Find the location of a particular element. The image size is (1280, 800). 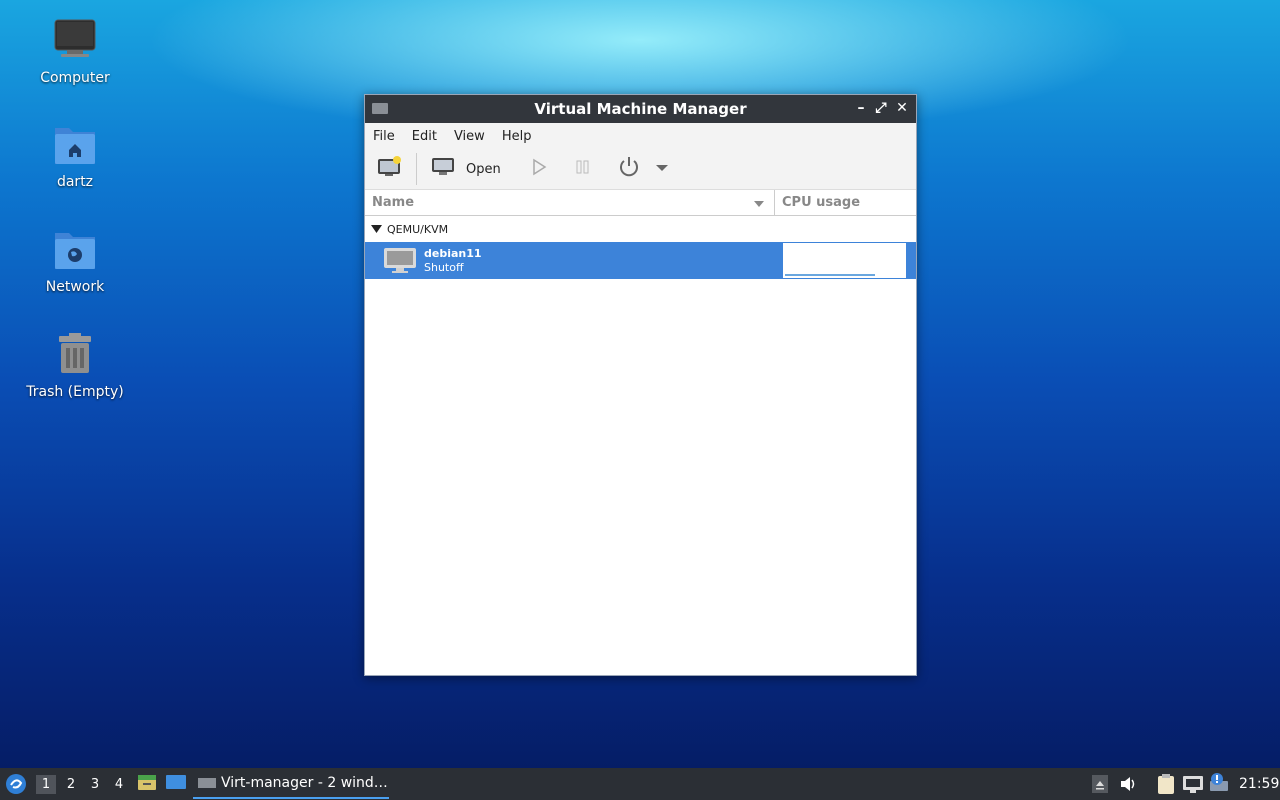

trash-icon is located at coordinates (75, 356).